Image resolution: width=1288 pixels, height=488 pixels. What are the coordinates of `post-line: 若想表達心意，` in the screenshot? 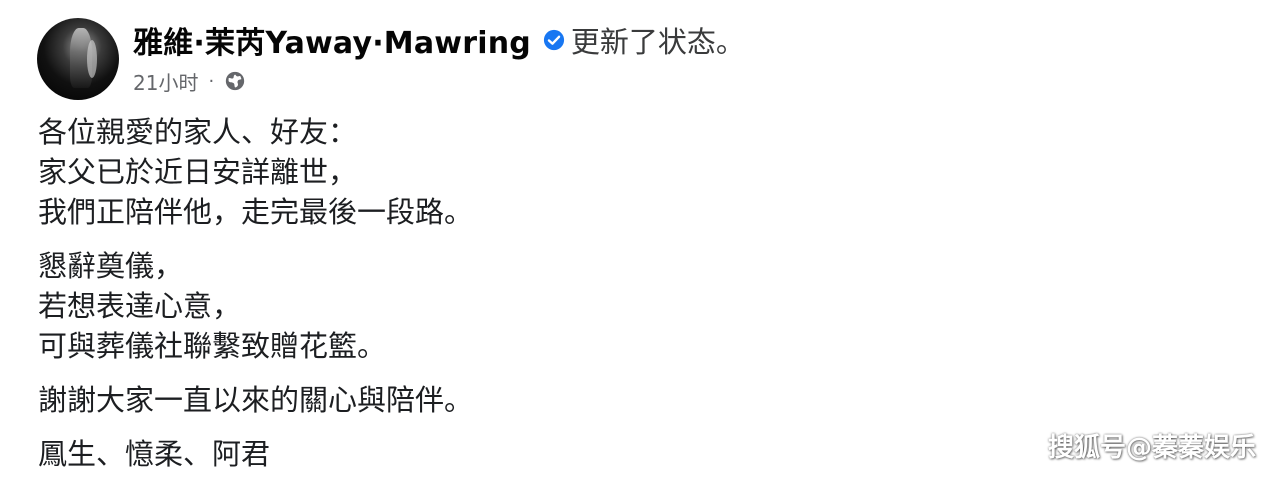 It's located at (140, 306).